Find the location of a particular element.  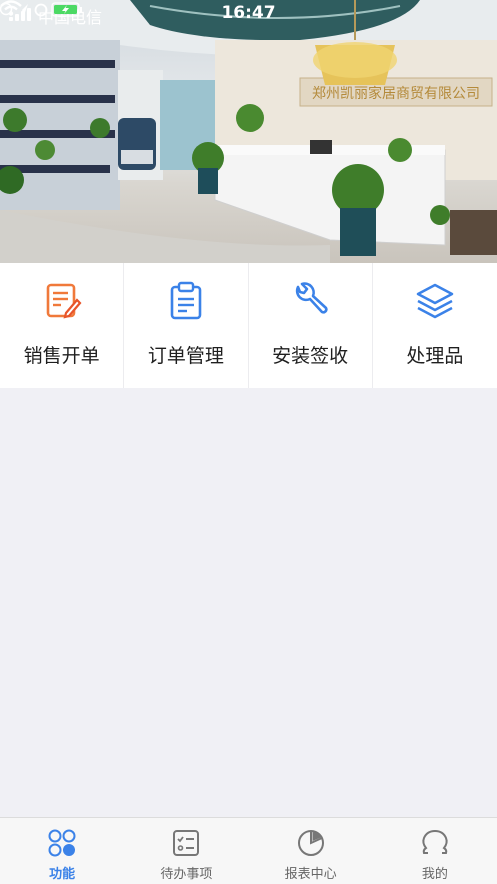

tab-mine: 我的 is located at coordinates (435, 851).